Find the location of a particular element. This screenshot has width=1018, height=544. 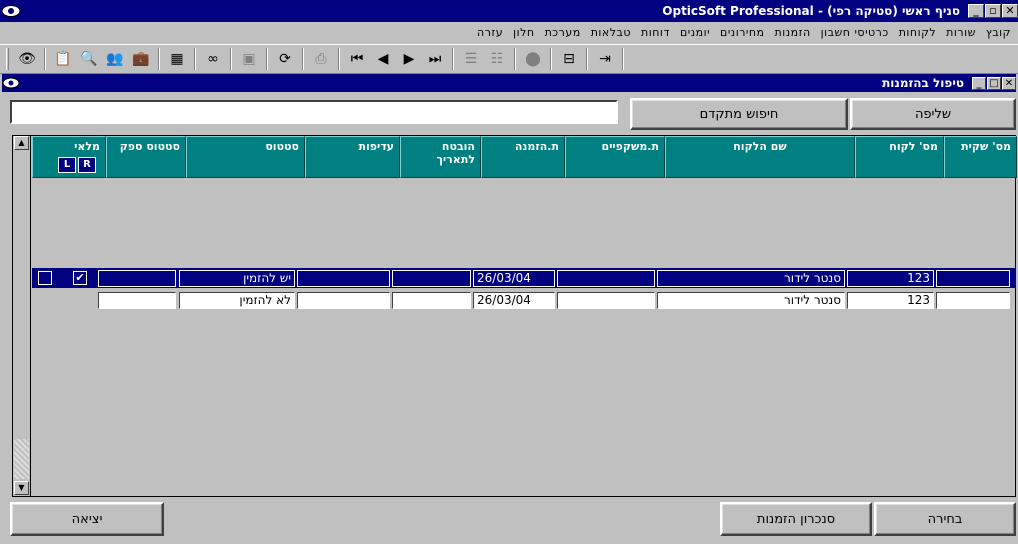

col-status: סטטוס is located at coordinates (245, 157).